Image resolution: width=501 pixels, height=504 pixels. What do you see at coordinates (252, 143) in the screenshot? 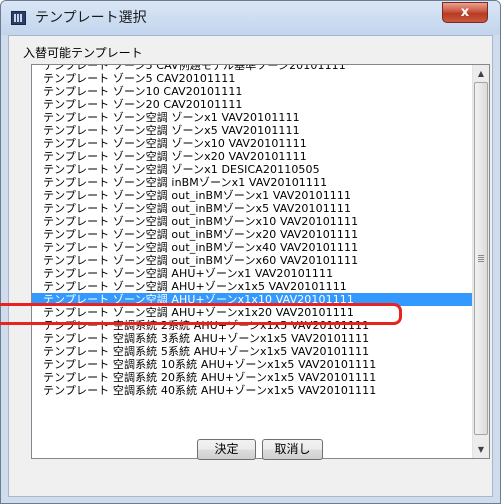
I see `list-item: テンプレート ゾーン空調 ゾーンx10 VAV20101111` at bounding box center [252, 143].